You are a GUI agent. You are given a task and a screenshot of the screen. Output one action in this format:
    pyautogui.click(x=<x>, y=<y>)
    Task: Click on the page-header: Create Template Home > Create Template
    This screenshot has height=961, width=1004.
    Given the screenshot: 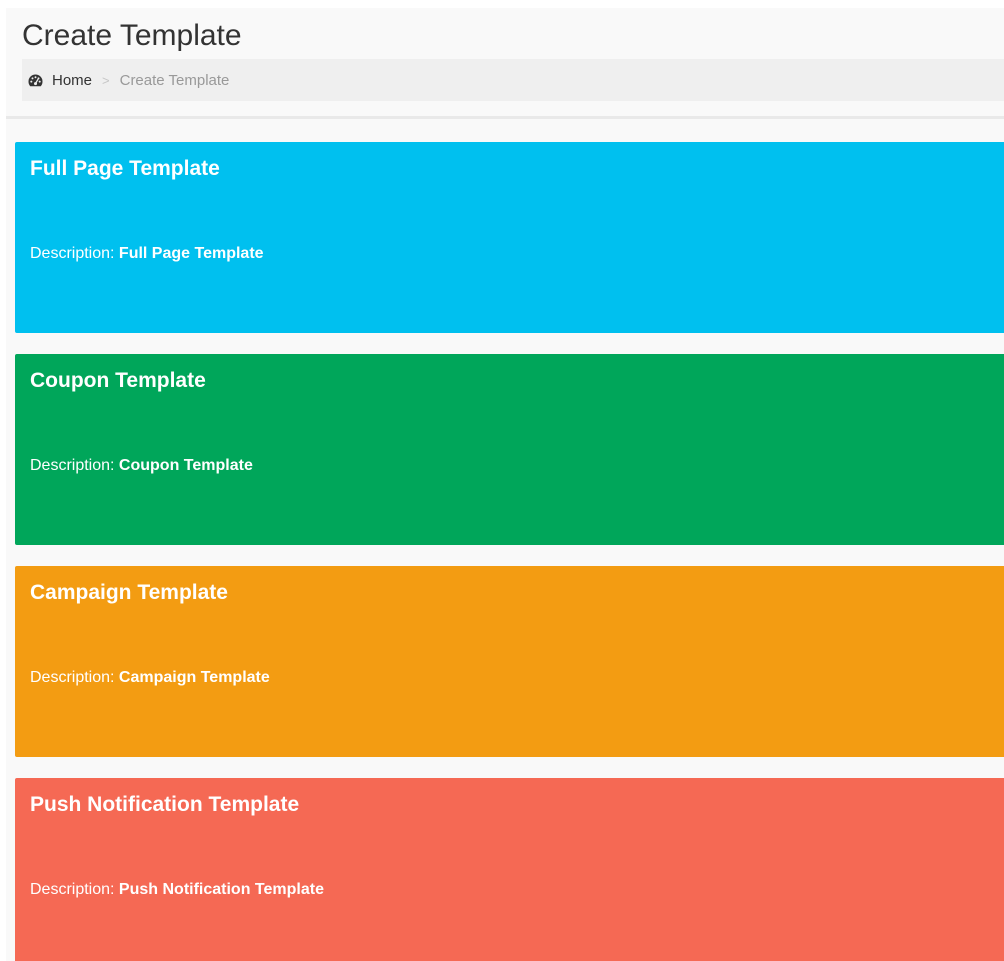 What is the action you would take?
    pyautogui.click(x=505, y=63)
    